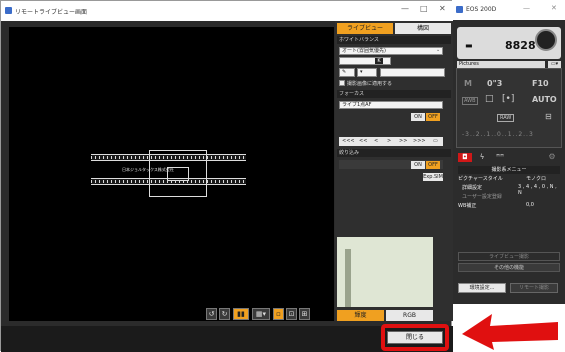  I want to click on wb-shift-select: ▾, so click(367, 72).